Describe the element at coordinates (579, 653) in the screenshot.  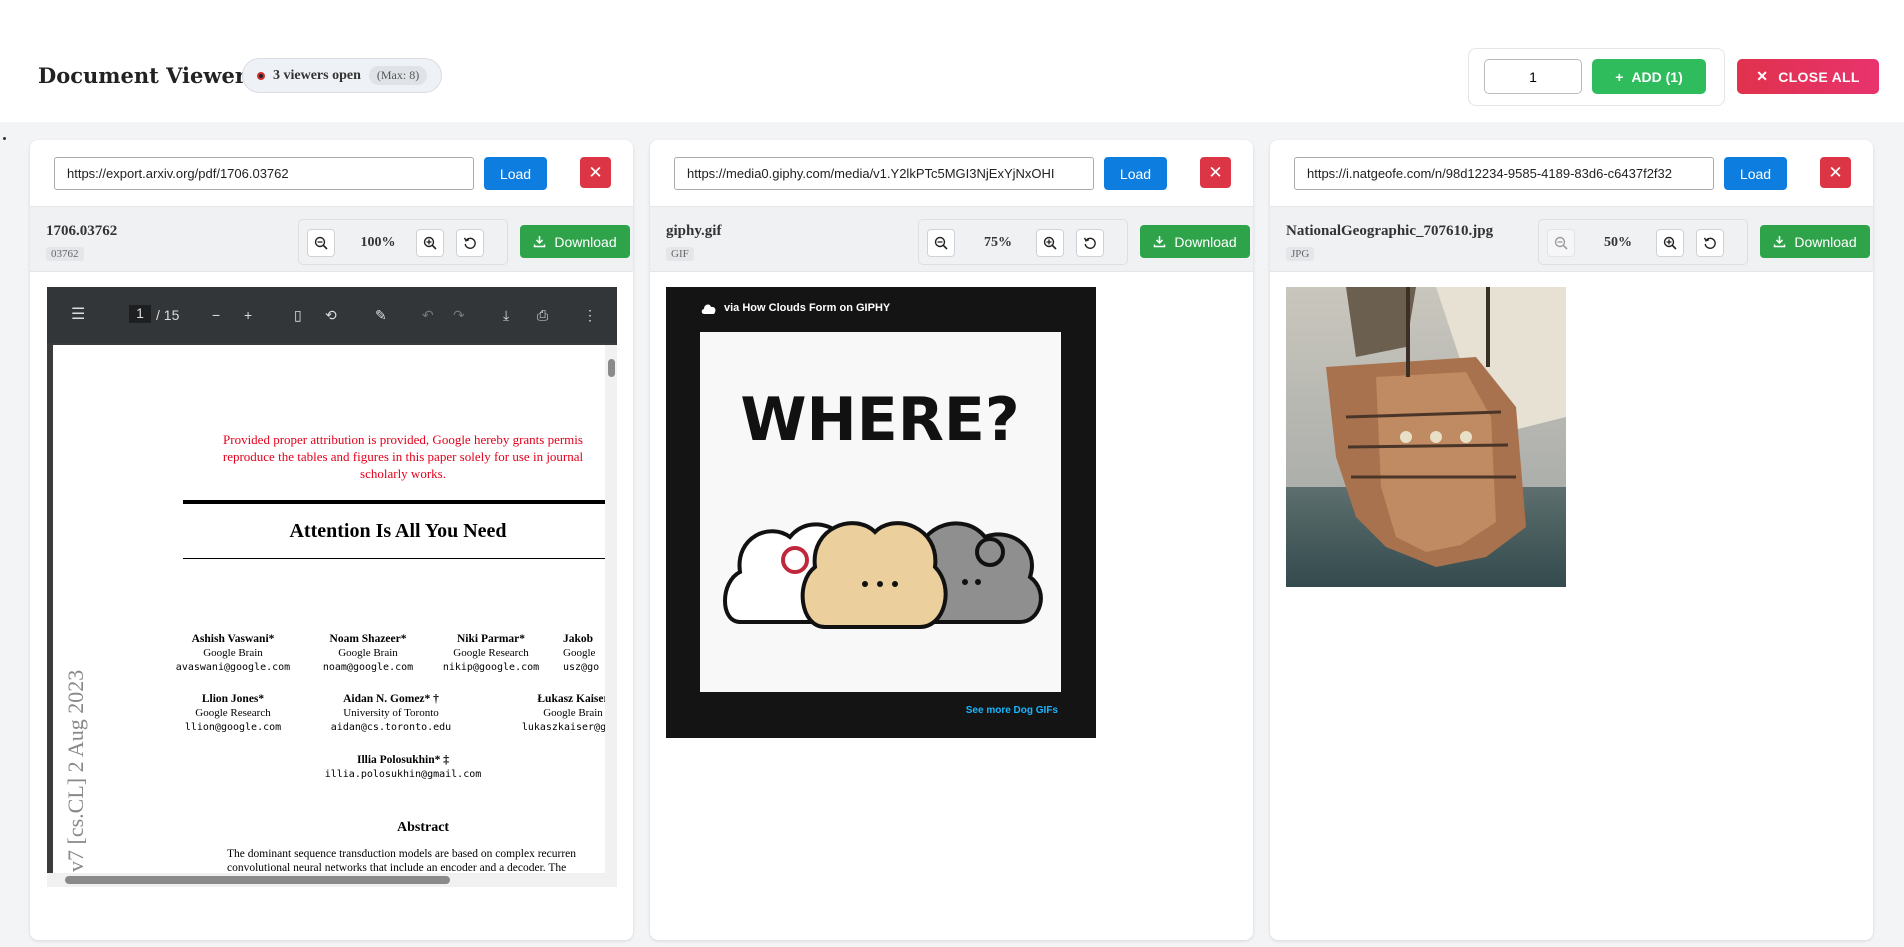
I see `author-org: Google` at that location.